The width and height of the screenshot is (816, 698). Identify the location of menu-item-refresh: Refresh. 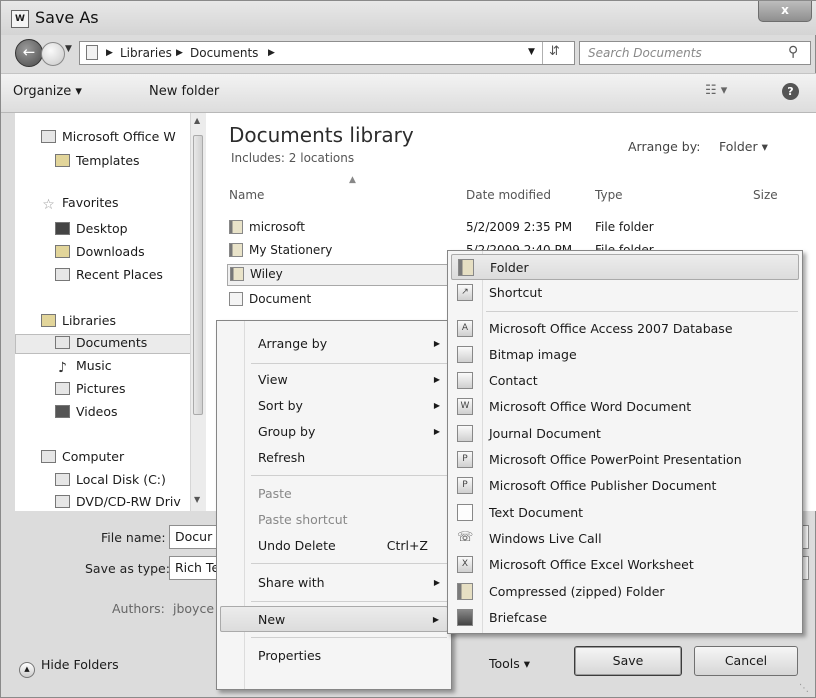
(334, 458).